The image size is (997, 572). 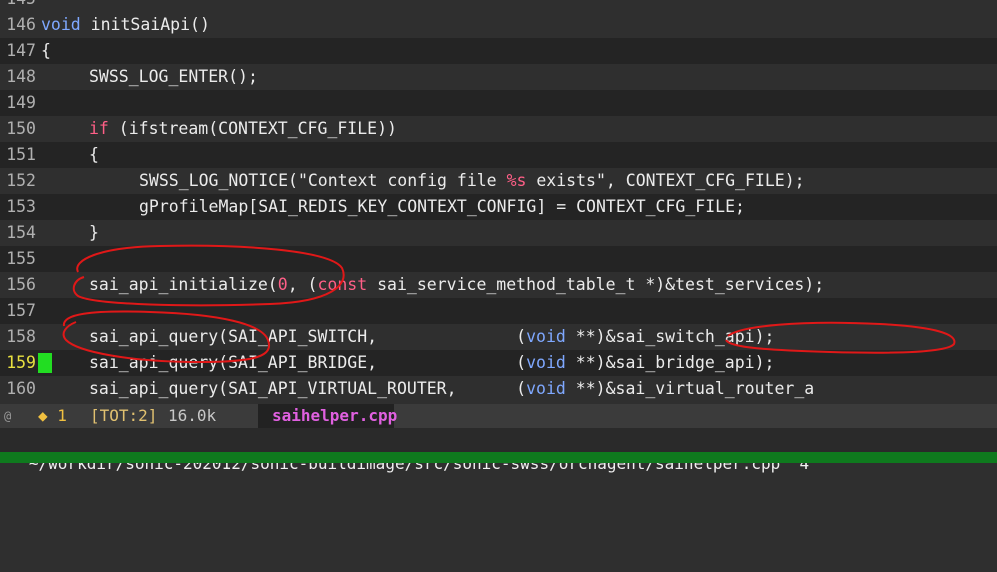 I want to click on code-token: **)&sai_switch_api);, so click(x=670, y=336).